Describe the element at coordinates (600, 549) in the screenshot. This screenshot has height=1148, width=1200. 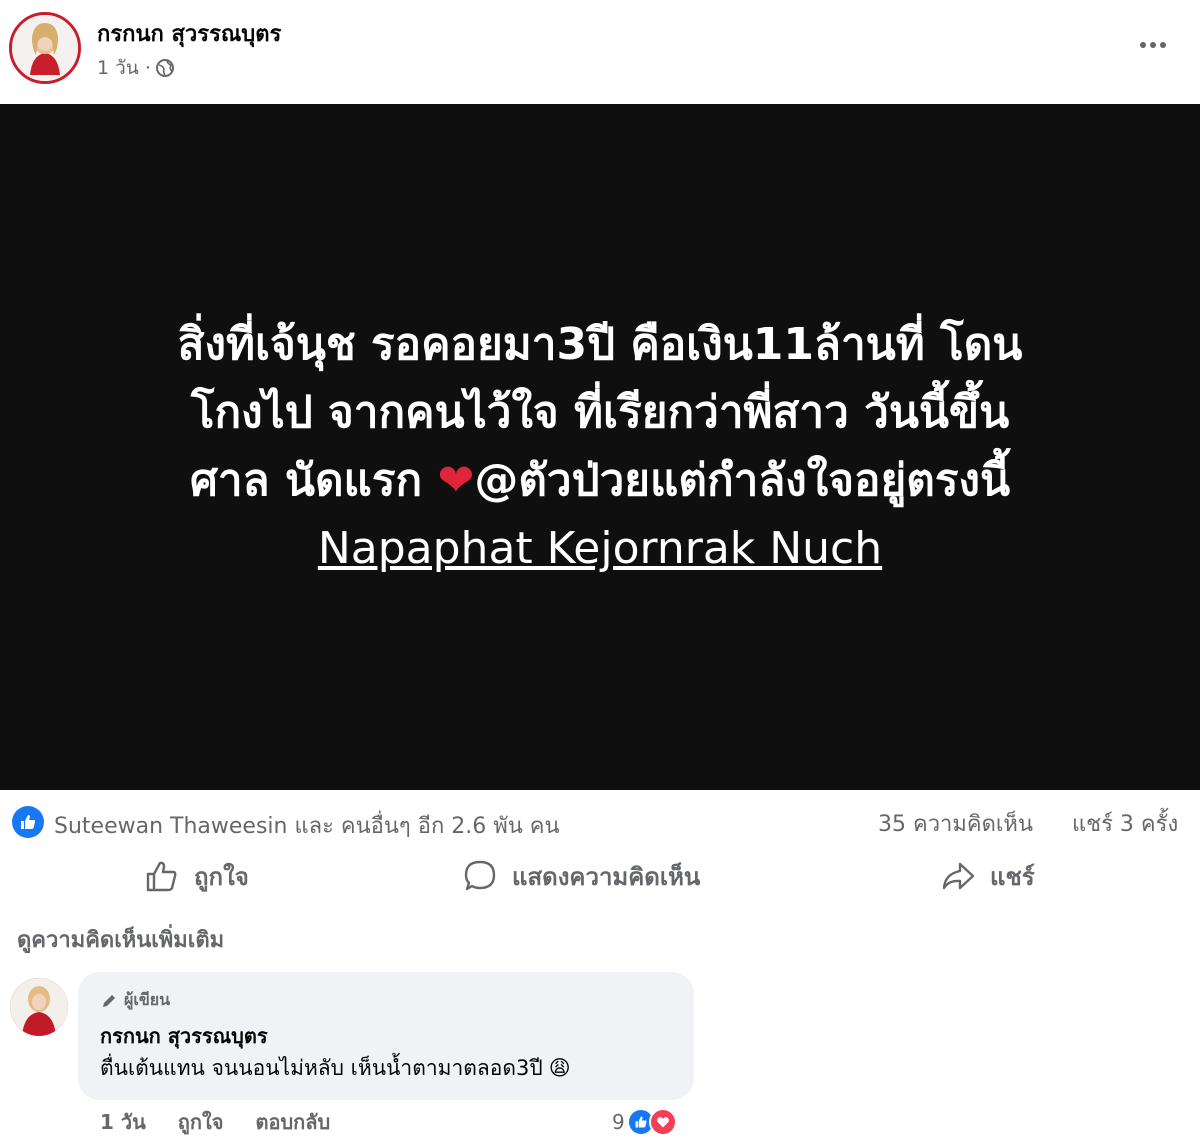
I see `tagged-person-link: Napaphat Kejornrak Nuch` at that location.